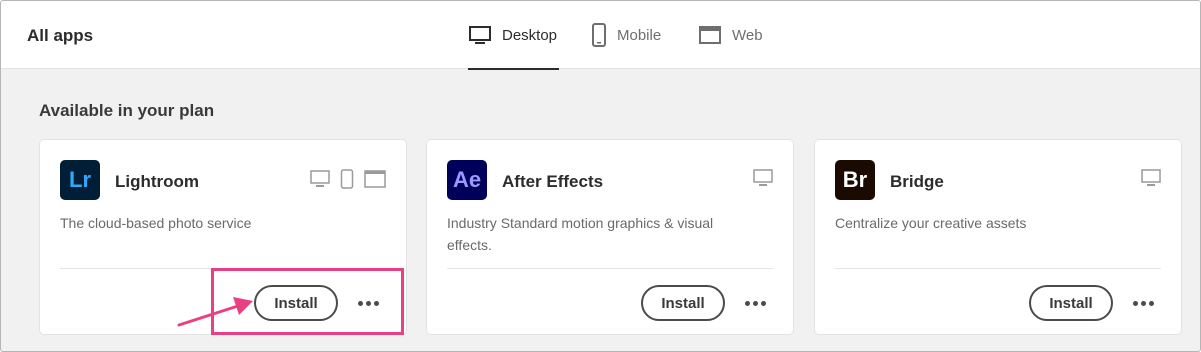  I want to click on section-title: Available in your plan, so click(127, 110).